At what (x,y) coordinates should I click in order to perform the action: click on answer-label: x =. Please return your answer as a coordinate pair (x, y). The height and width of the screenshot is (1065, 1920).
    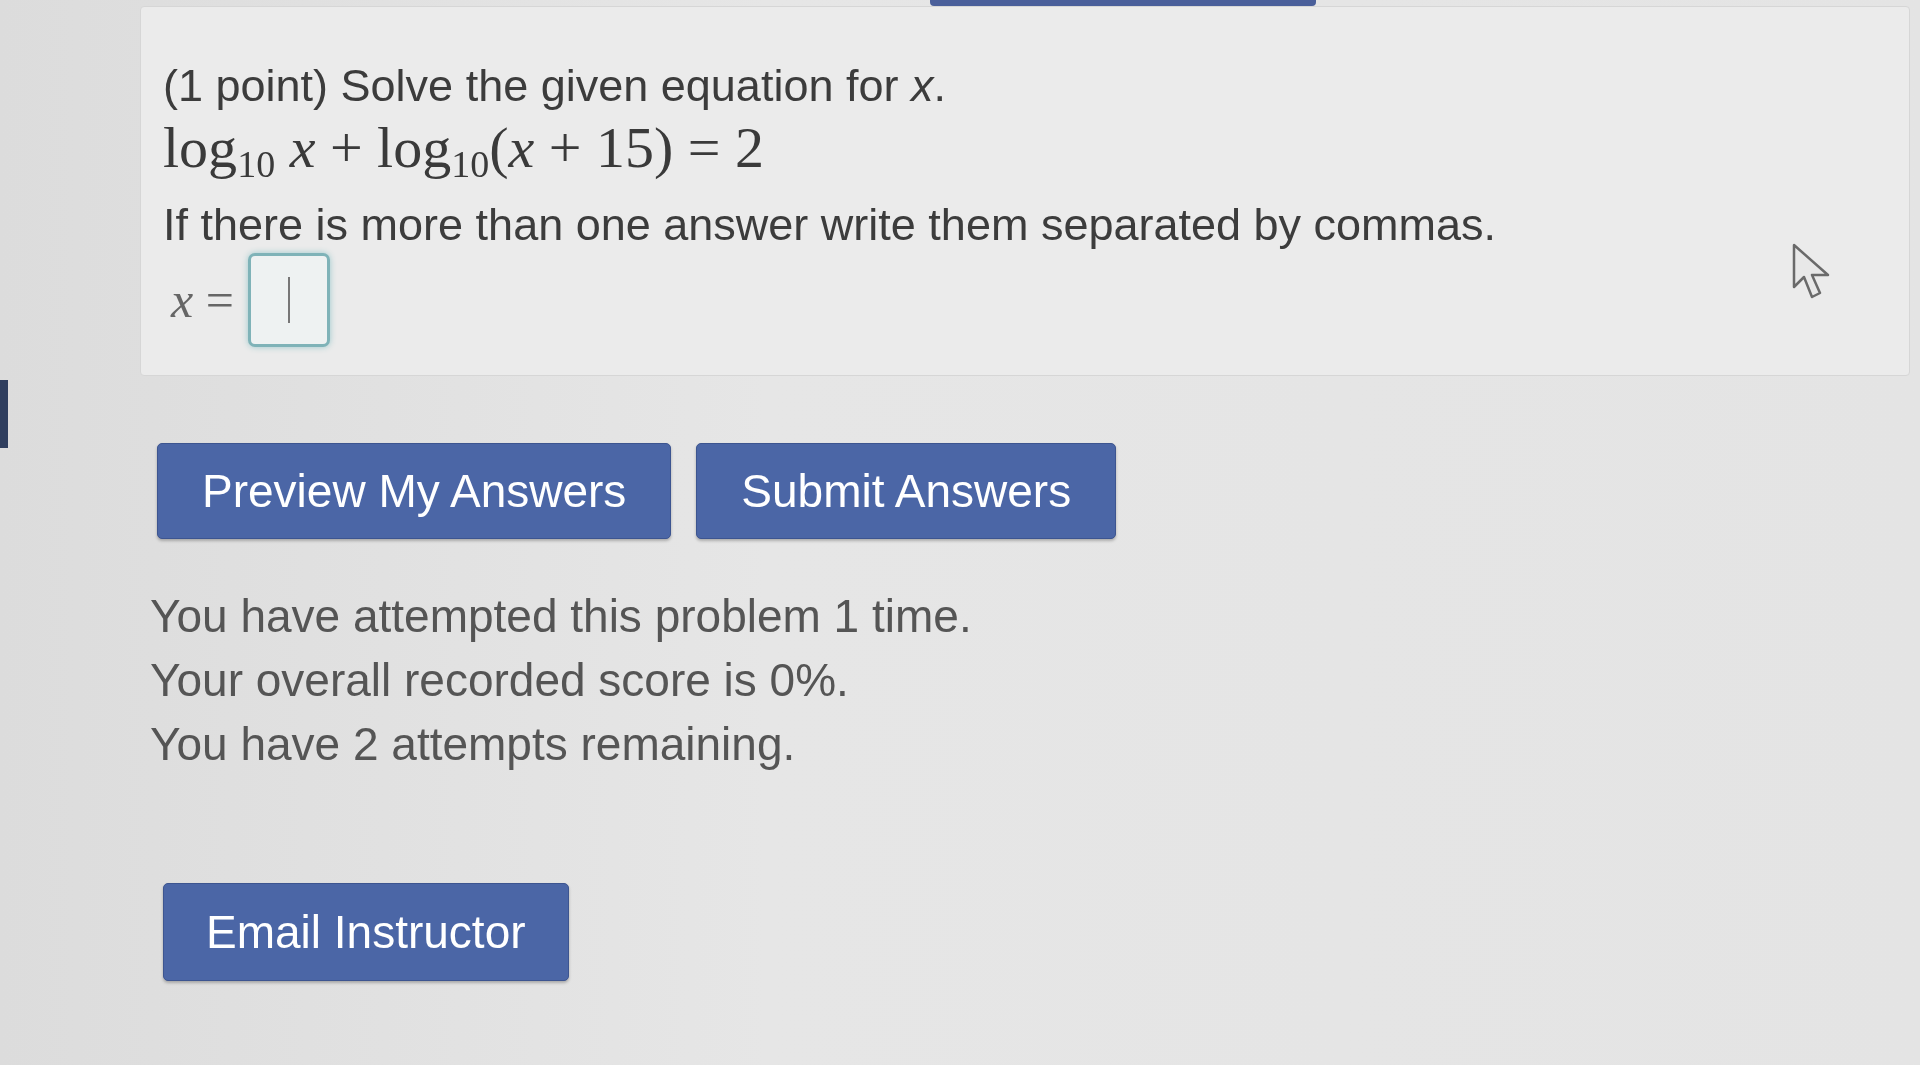
    Looking at the image, I should click on (202, 300).